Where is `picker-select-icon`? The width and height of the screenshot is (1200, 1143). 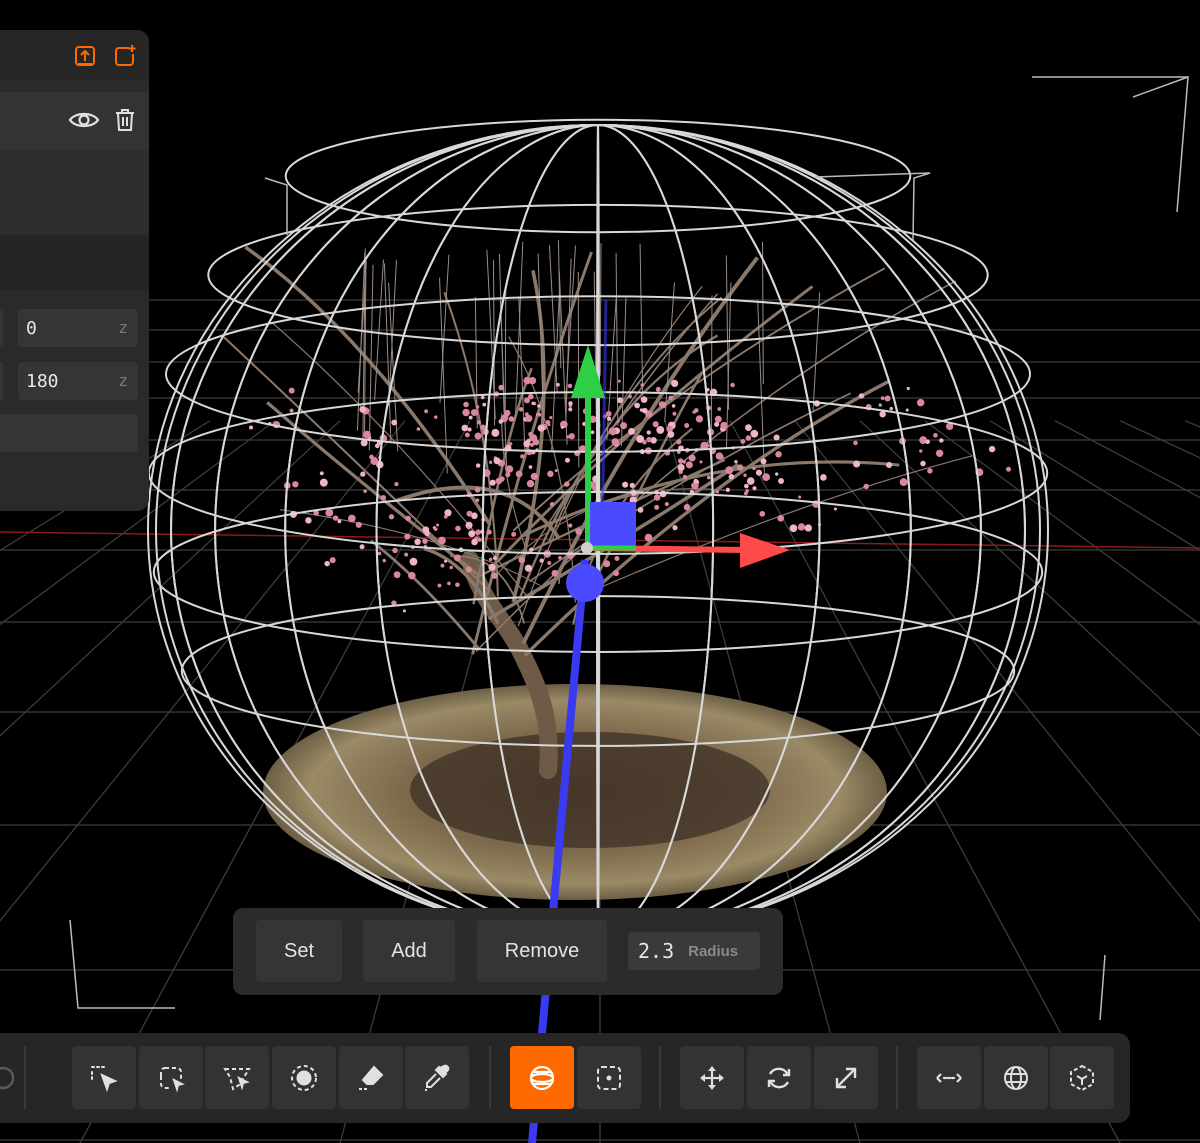
picker-select-icon is located at coordinates (104, 1078).